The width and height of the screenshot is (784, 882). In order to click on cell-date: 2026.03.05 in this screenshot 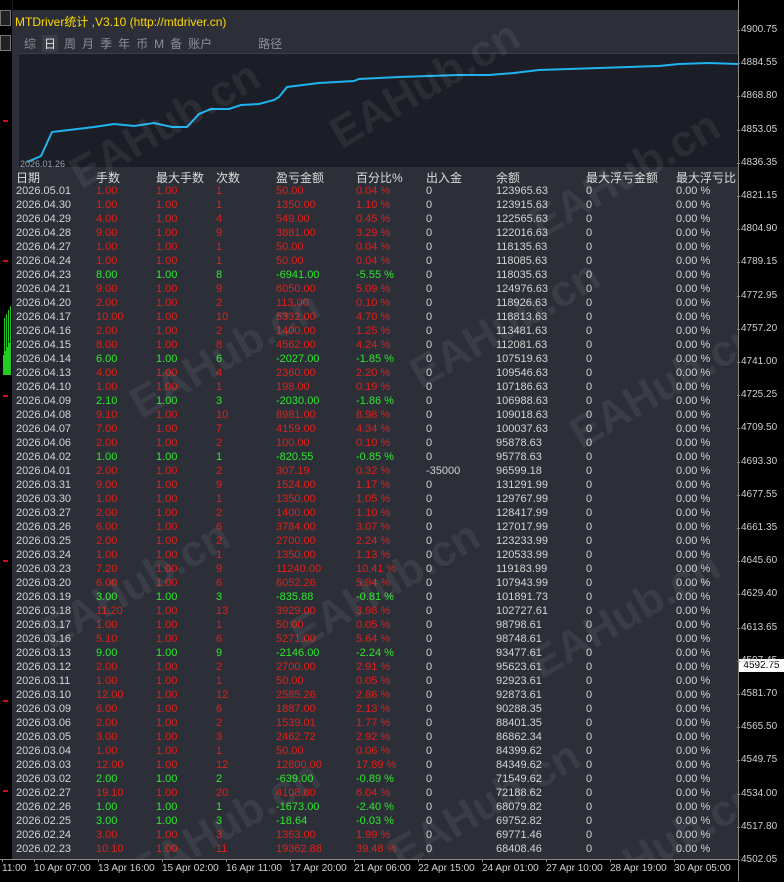, I will do `click(44, 737)`.